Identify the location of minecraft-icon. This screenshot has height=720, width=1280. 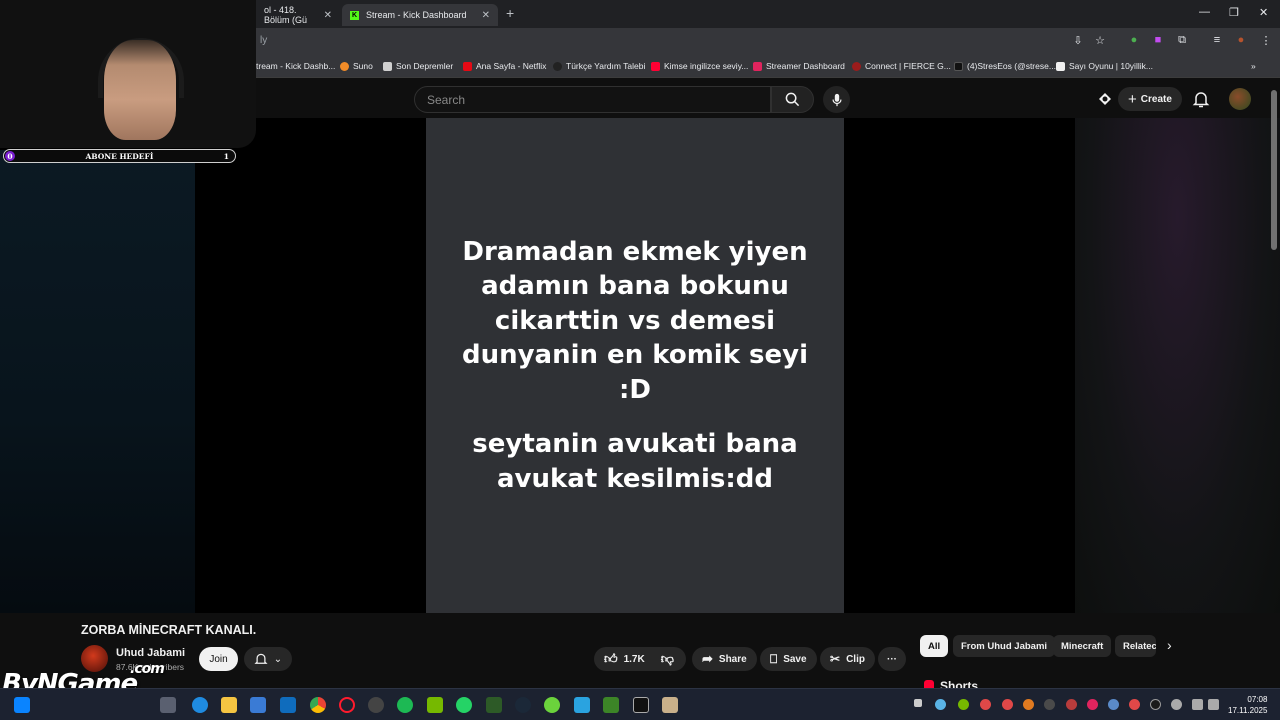
(611, 705).